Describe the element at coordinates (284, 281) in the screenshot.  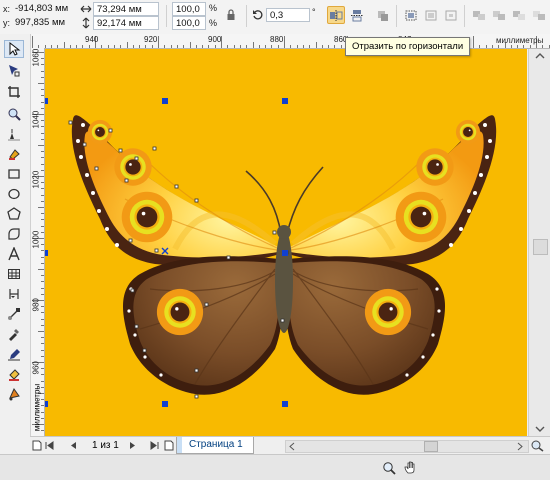
I see `butterfly-body` at that location.